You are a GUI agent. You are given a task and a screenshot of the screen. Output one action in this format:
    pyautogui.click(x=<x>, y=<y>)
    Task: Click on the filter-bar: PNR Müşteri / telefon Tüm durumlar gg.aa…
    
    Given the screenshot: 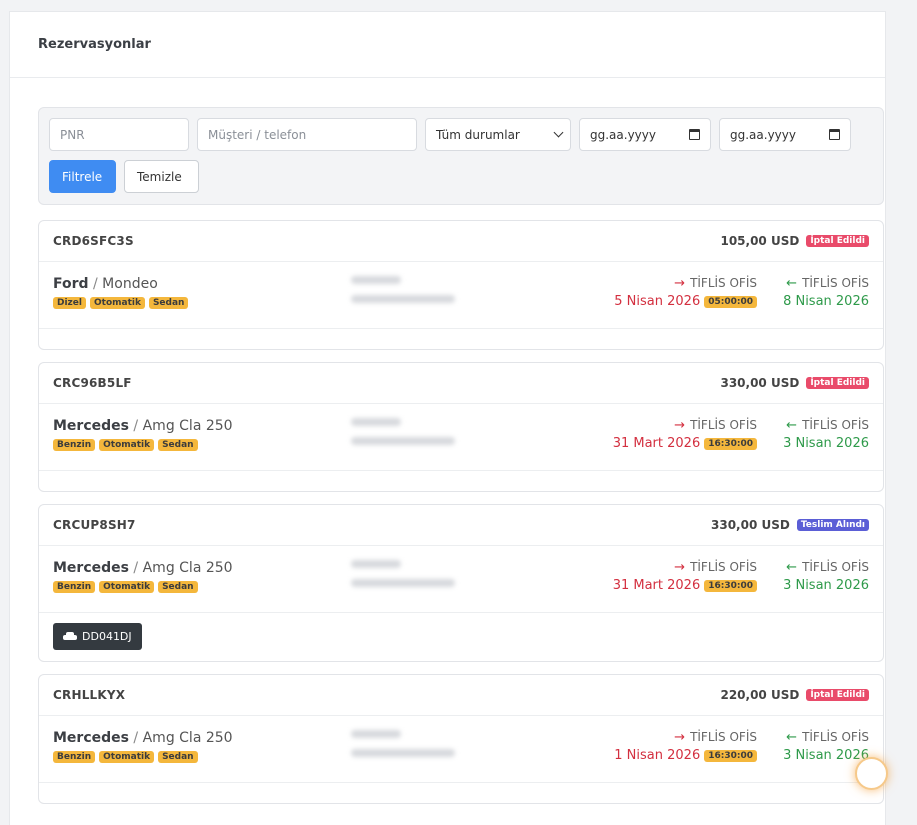 What is the action you would take?
    pyautogui.click(x=461, y=156)
    